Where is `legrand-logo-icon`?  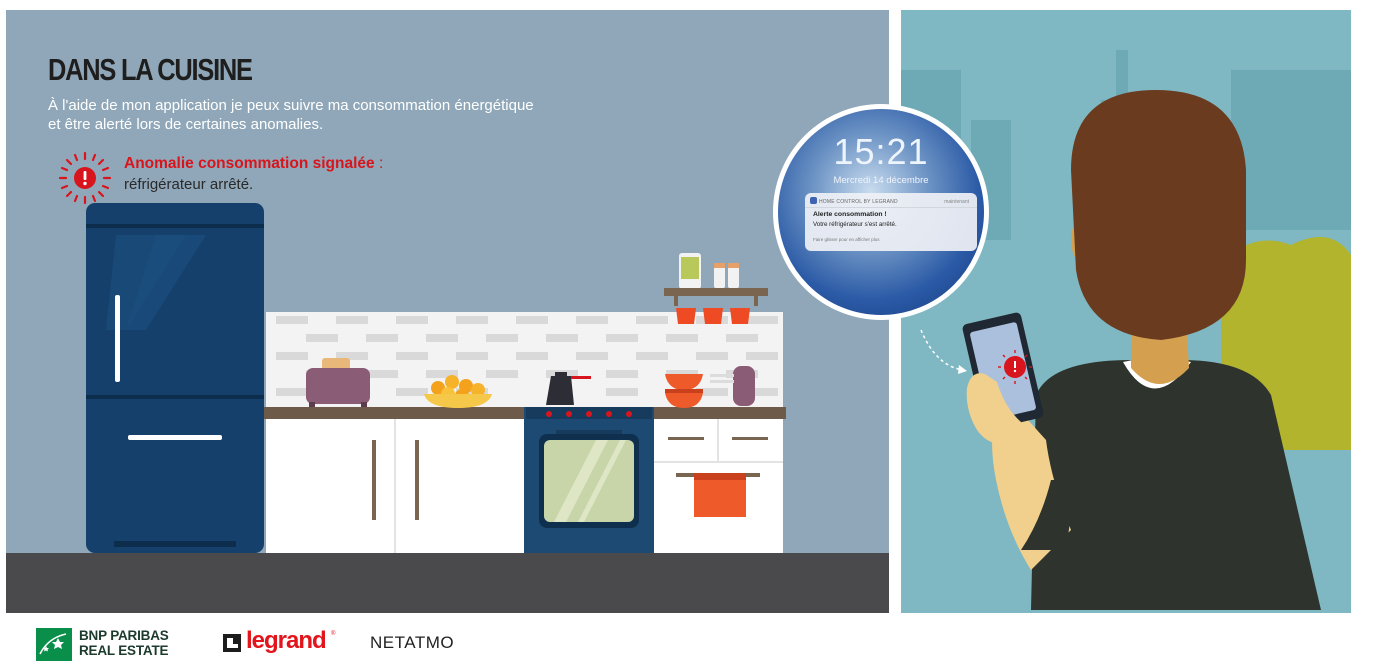
legrand-logo-icon is located at coordinates (232, 643).